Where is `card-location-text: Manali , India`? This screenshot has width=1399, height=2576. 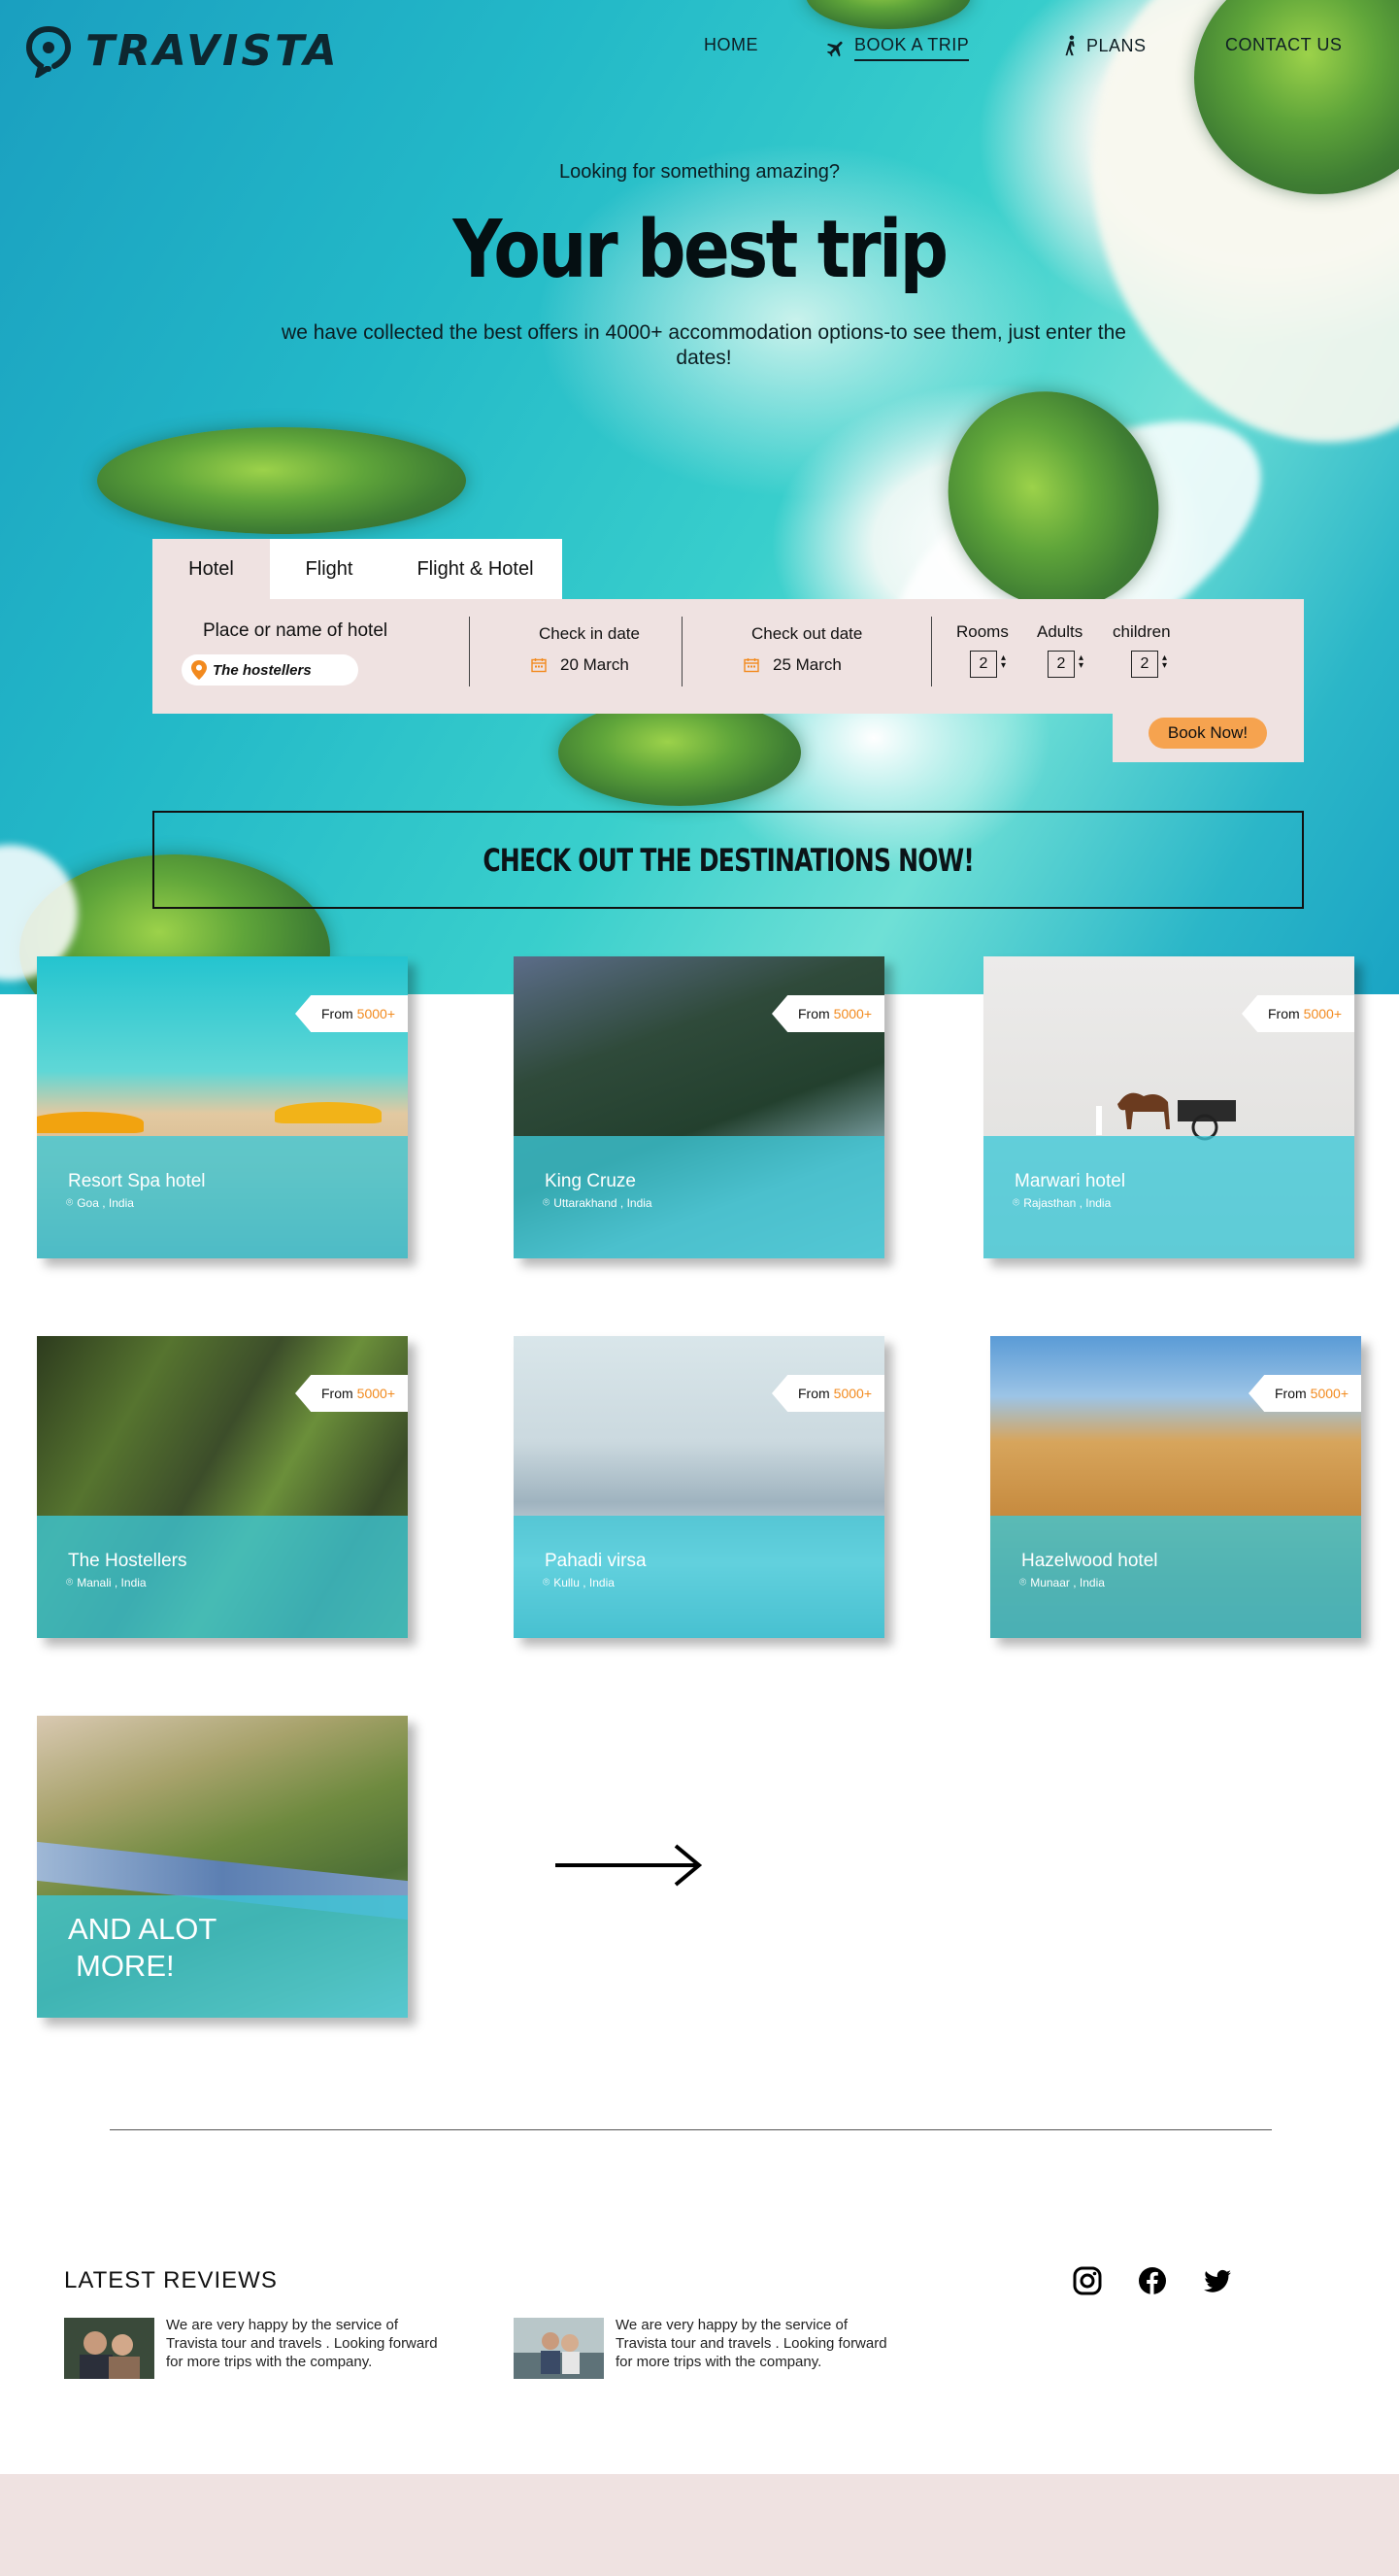
card-location-text: Manali , India is located at coordinates (112, 1582).